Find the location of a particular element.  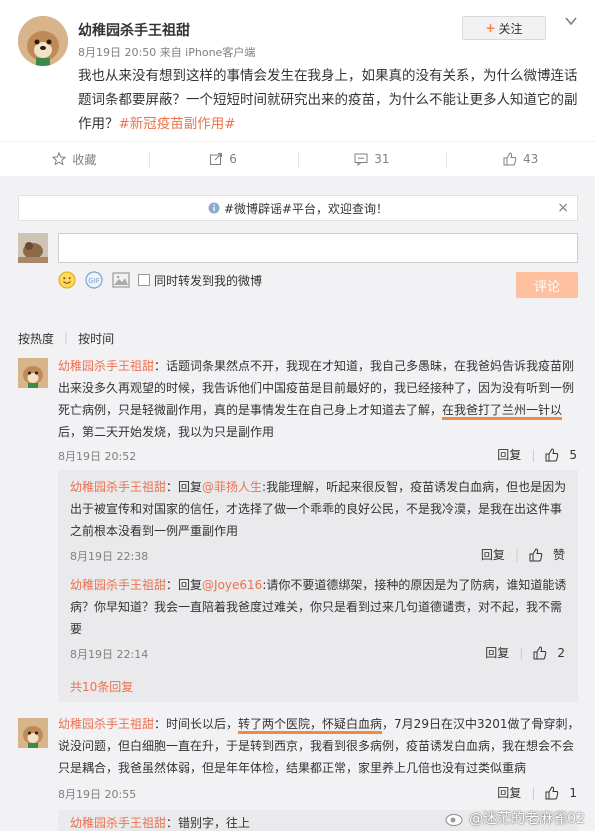

post-hashtag: #新冠疫苗副作用# is located at coordinates (177, 124).